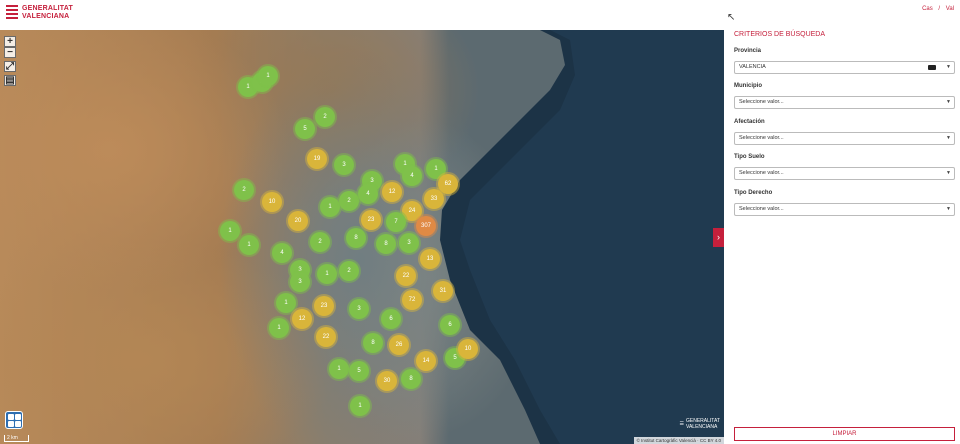  I want to click on map-cluster-marker: 26, so click(399, 345).